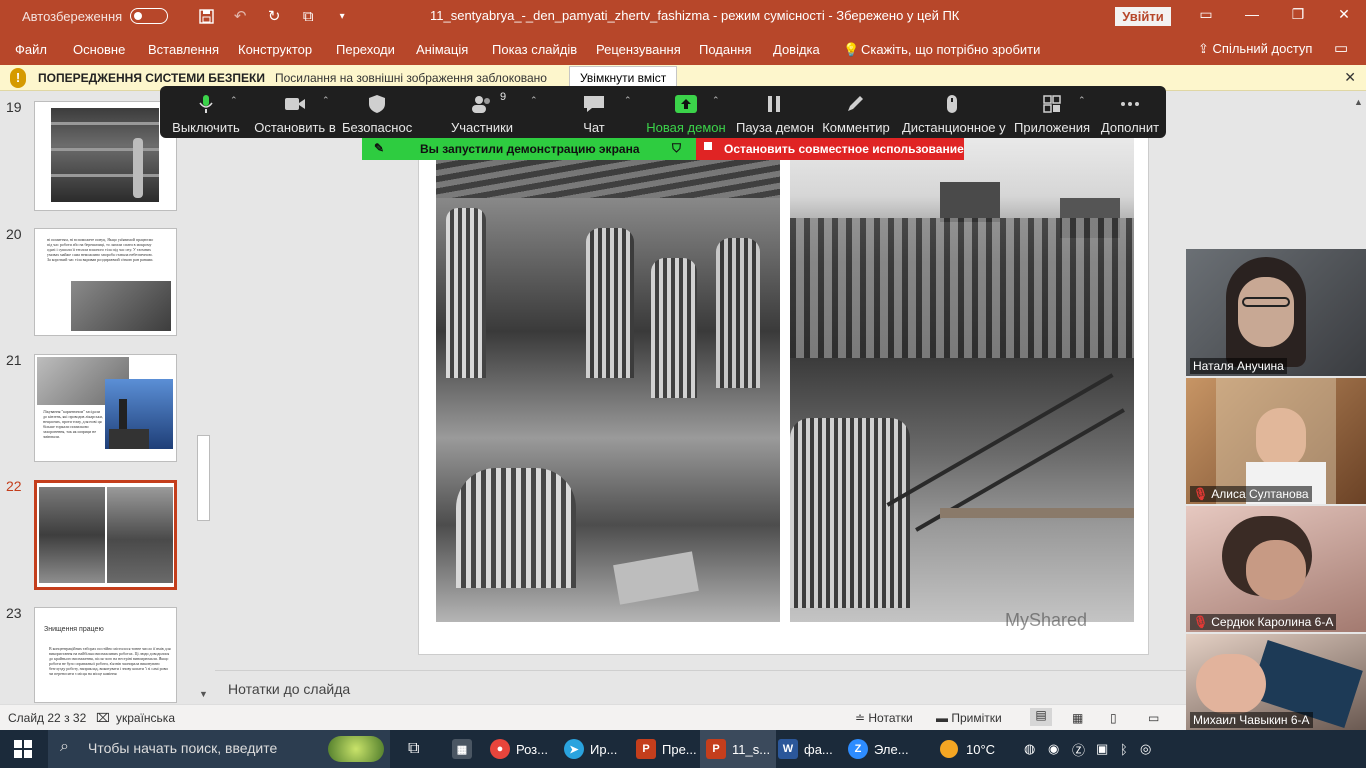  I want to click on slide-number-active: 22, so click(14, 486).